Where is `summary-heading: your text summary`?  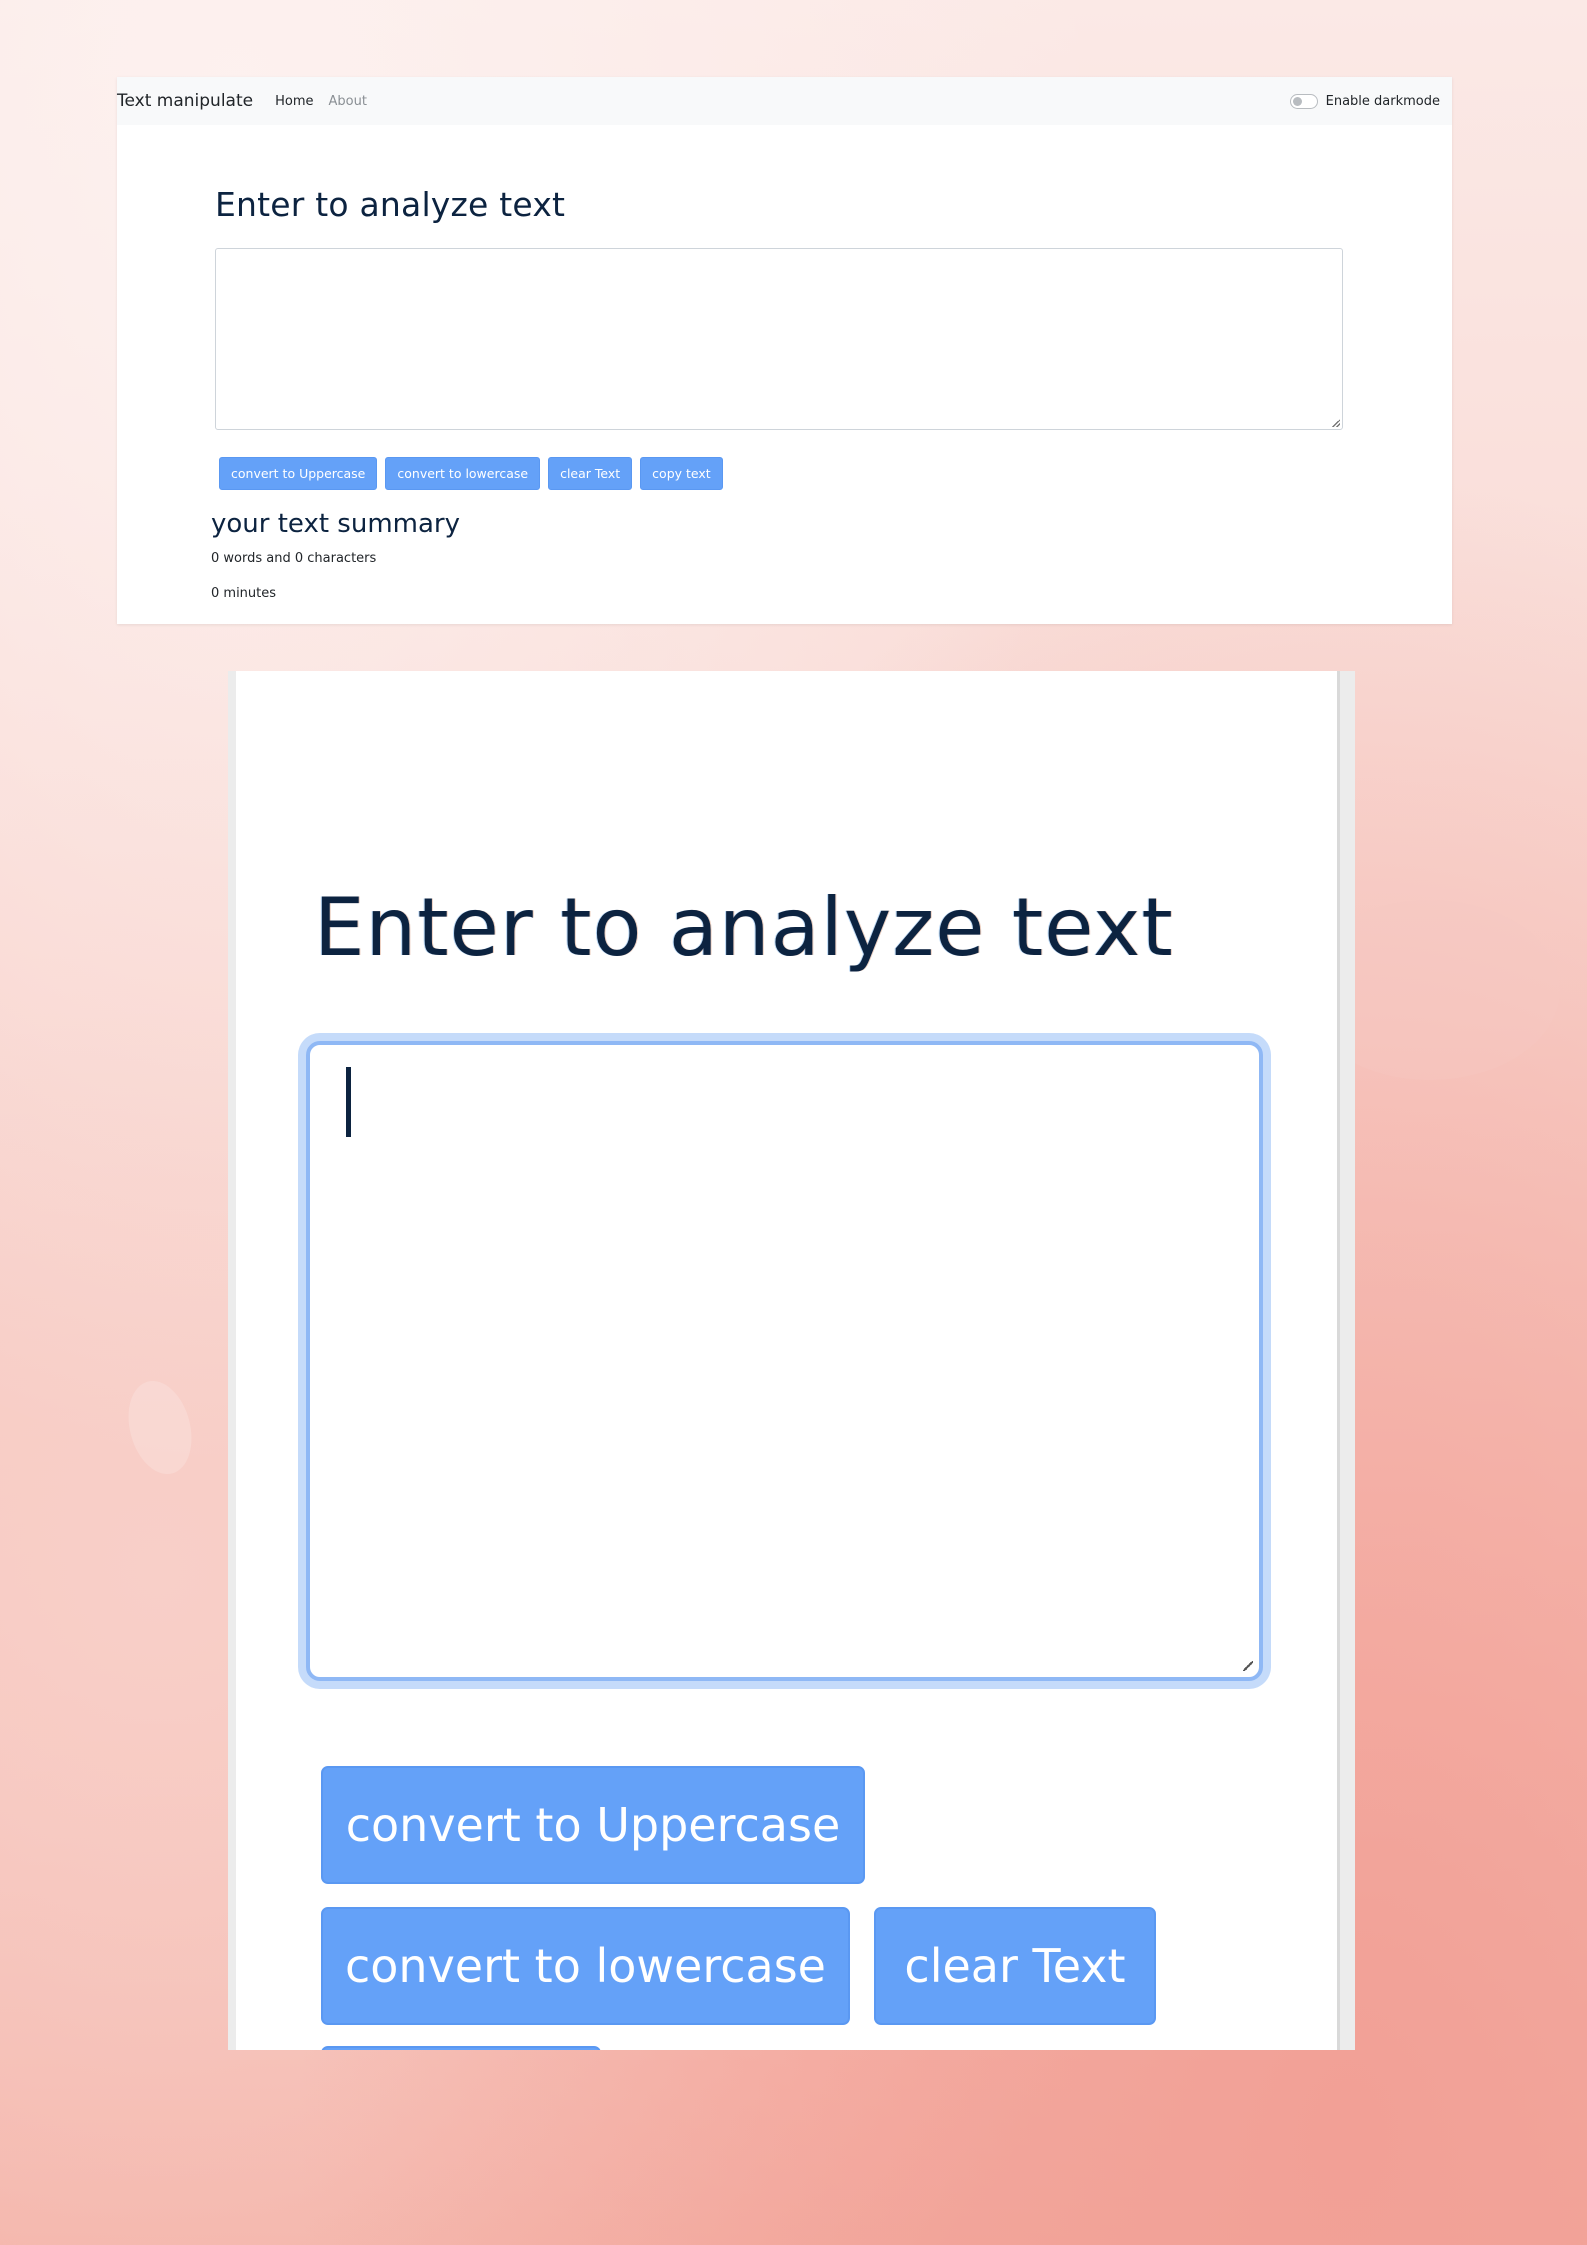 summary-heading: your text summary is located at coordinates (335, 524).